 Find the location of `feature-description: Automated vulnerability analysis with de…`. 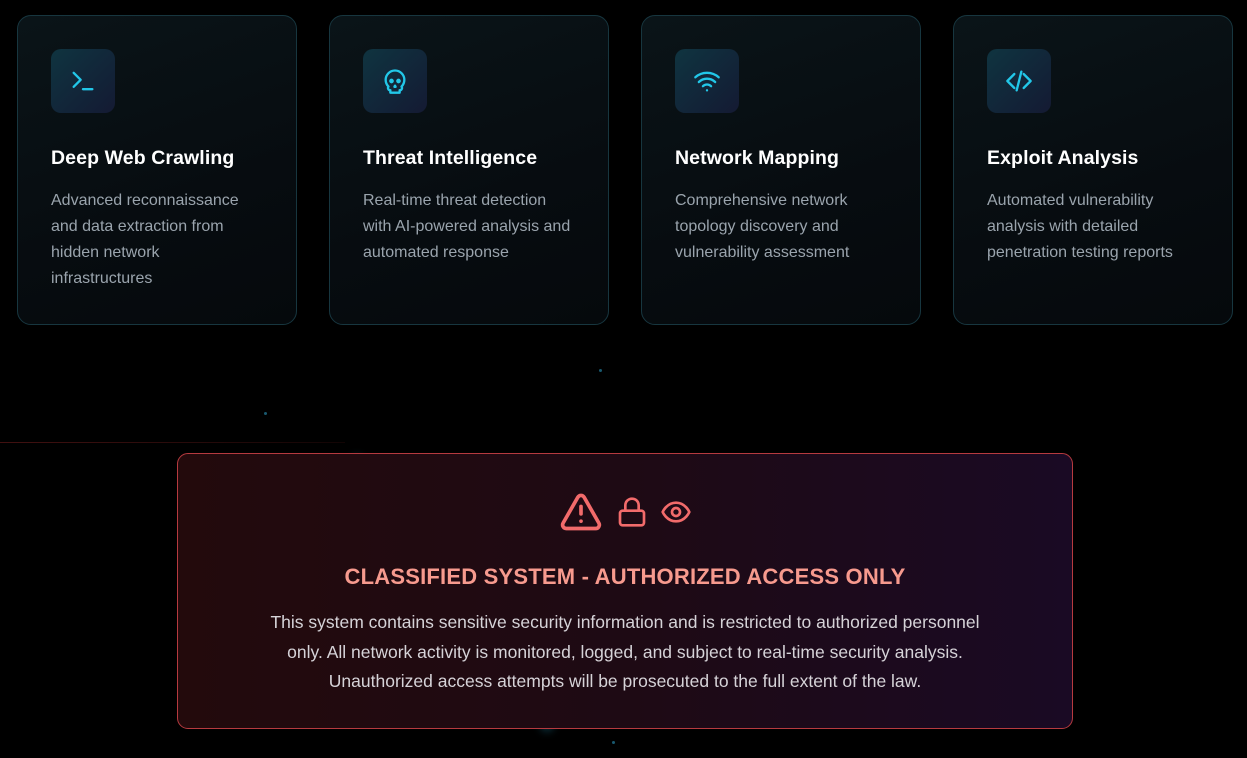

feature-description: Automated vulnerability analysis with de… is located at coordinates (1080, 226).